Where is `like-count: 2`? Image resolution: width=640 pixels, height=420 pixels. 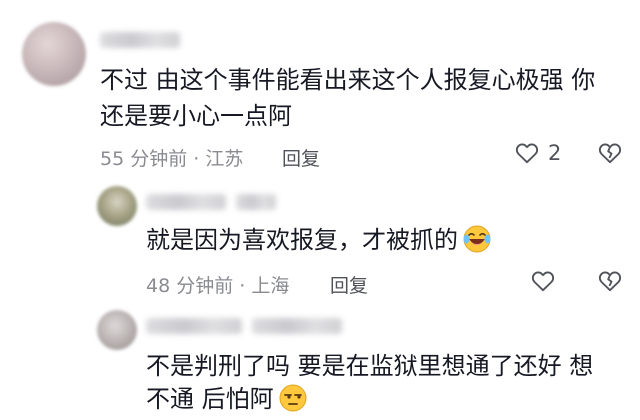 like-count: 2 is located at coordinates (555, 153).